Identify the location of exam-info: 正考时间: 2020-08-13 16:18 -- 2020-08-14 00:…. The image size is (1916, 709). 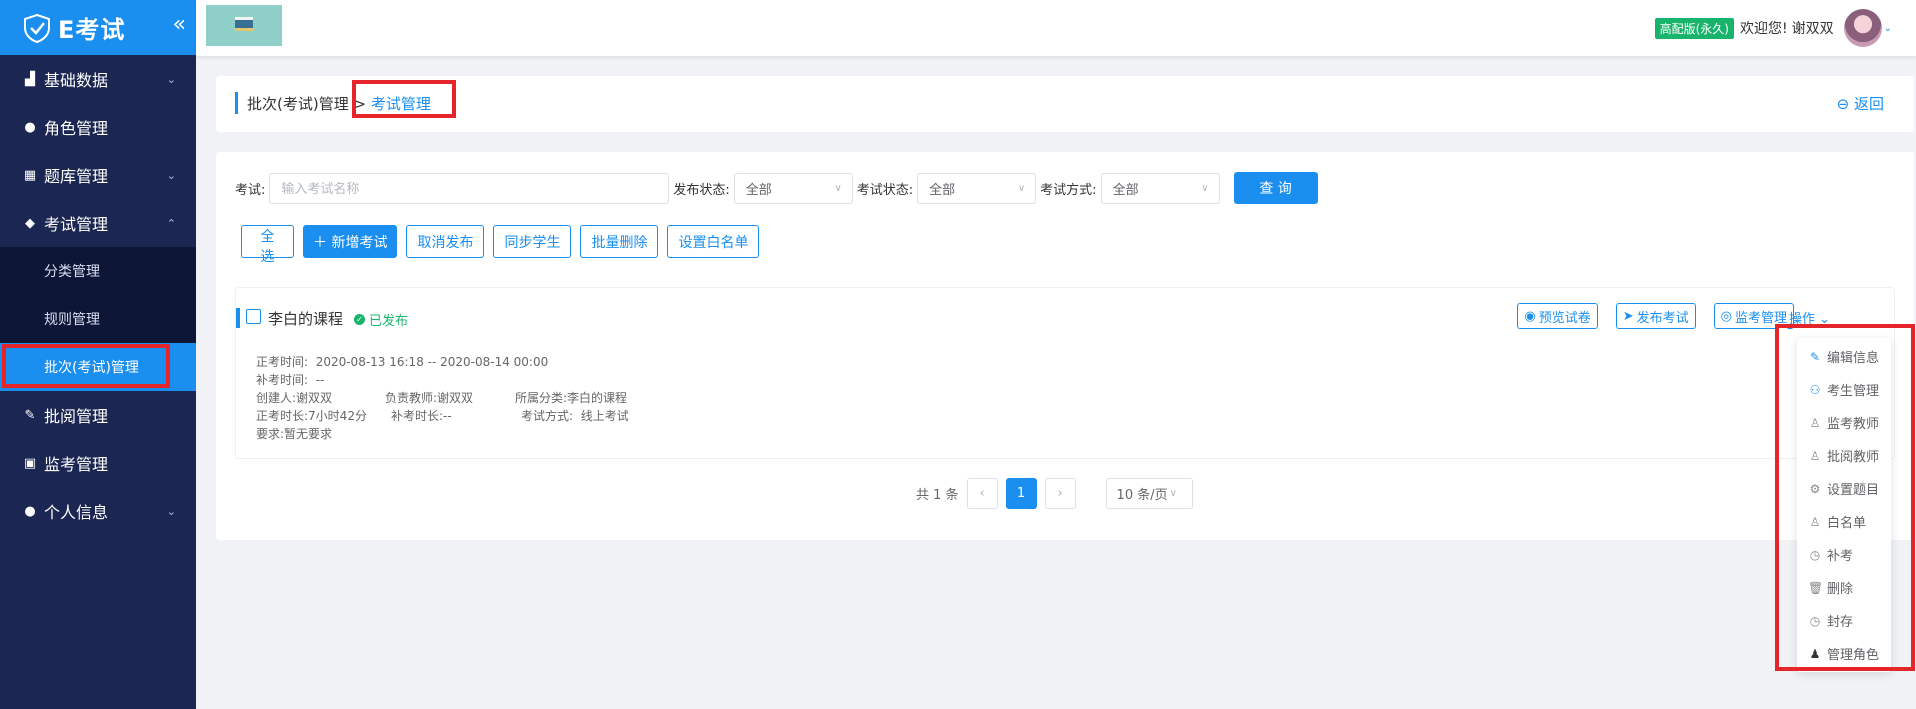
(442, 398).